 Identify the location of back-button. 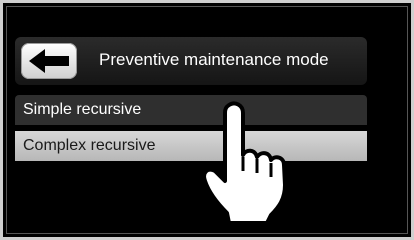
(49, 61).